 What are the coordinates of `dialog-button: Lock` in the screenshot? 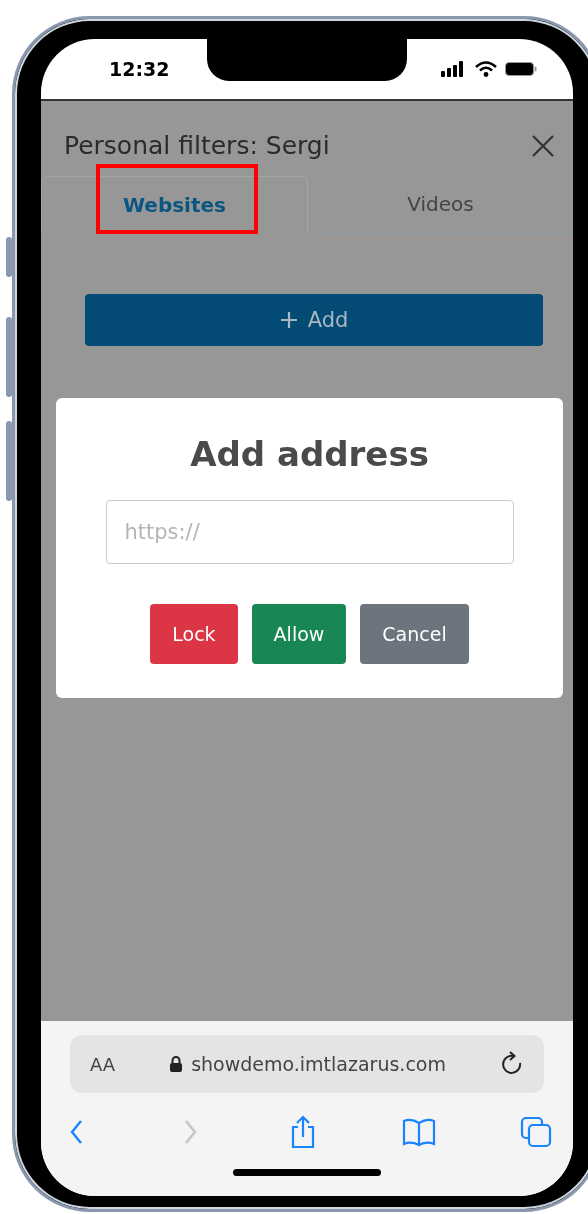 It's located at (194, 634).